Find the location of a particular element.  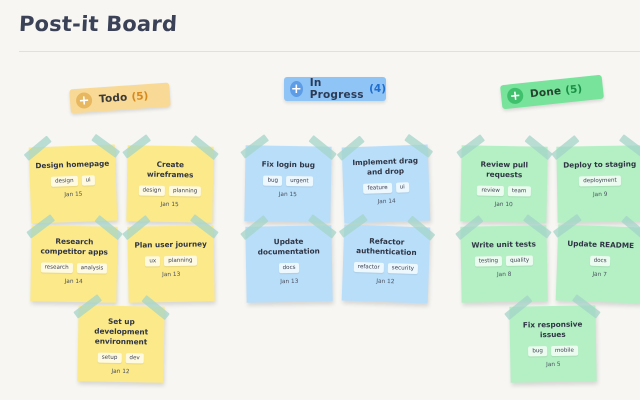

note-title: Update README is located at coordinates (601, 244).